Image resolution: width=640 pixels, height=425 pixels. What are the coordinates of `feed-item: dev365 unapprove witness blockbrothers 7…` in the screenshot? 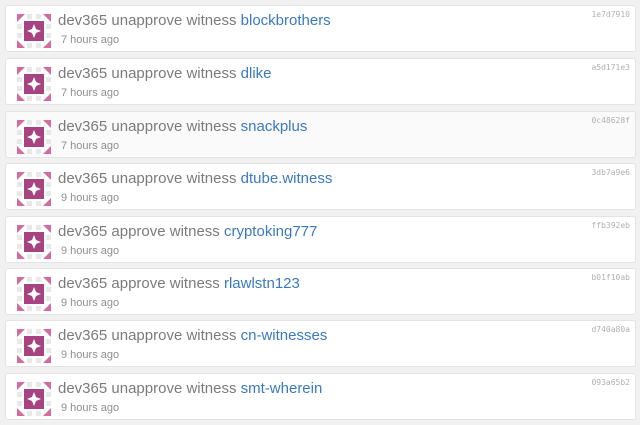 It's located at (320, 28).